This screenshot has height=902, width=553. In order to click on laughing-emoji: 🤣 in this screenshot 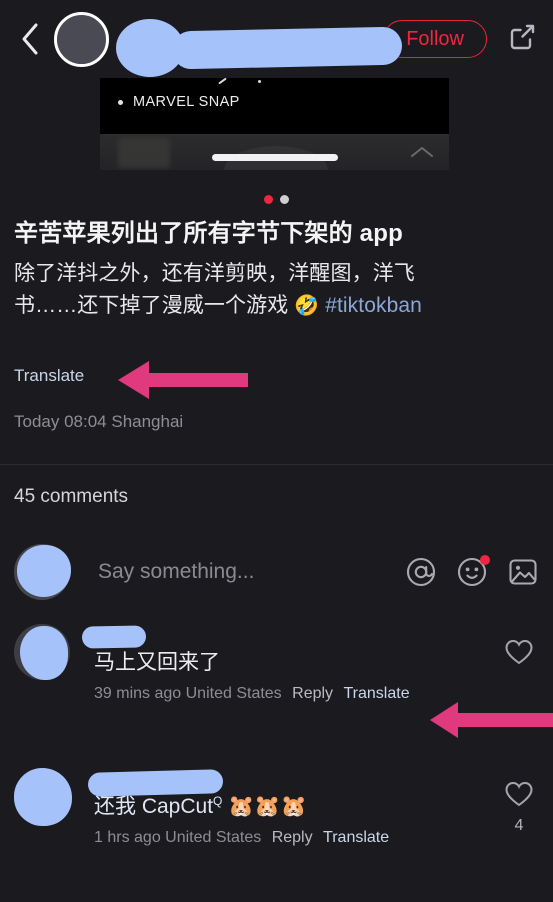, I will do `click(307, 306)`.